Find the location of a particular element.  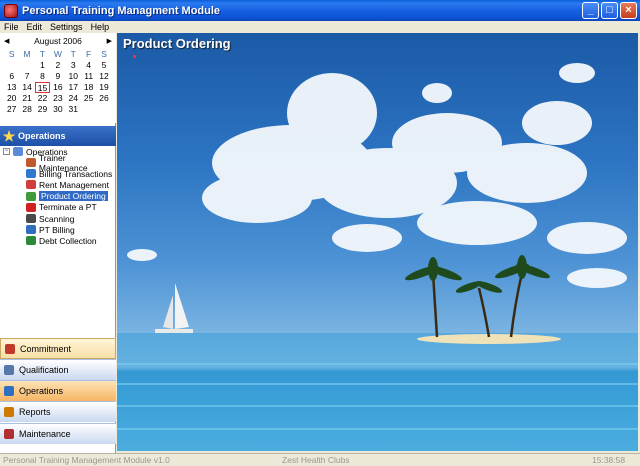

calendar-day: 10 is located at coordinates (73, 76).